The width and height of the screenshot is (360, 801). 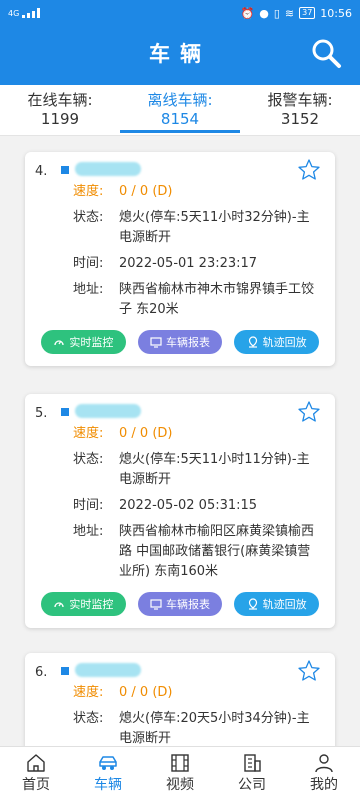 What do you see at coordinates (180, 100) in the screenshot?
I see `tab-label: 离线车辆:` at bounding box center [180, 100].